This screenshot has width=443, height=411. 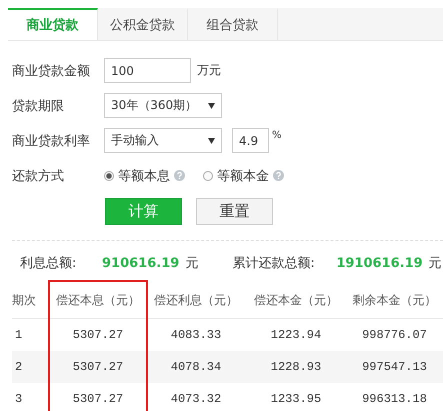 What do you see at coordinates (19, 399) in the screenshot?
I see `table-cell-text: 3` at bounding box center [19, 399].